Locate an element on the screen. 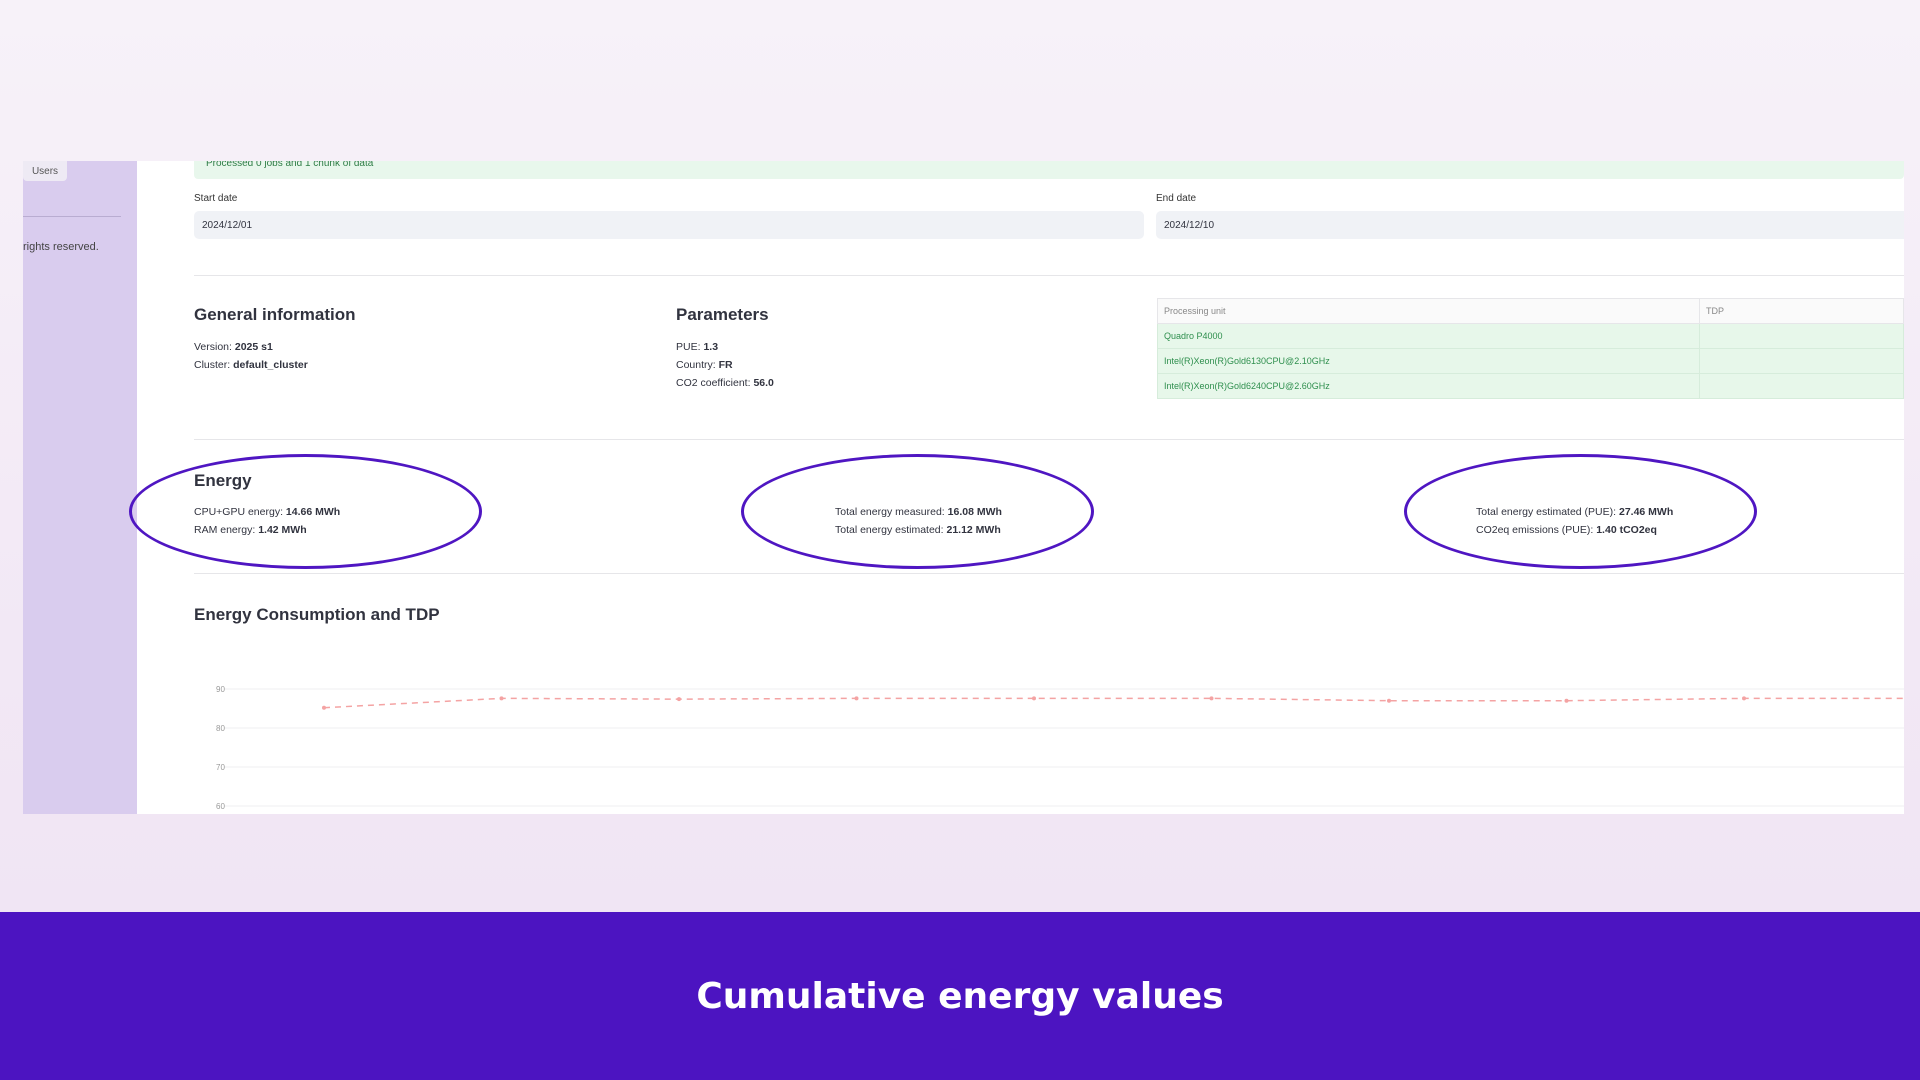 The image size is (1920, 1080). table-row: Intel(R)Xeon(R)Gold6240CPU@2.60GHz is located at coordinates (1530, 386).